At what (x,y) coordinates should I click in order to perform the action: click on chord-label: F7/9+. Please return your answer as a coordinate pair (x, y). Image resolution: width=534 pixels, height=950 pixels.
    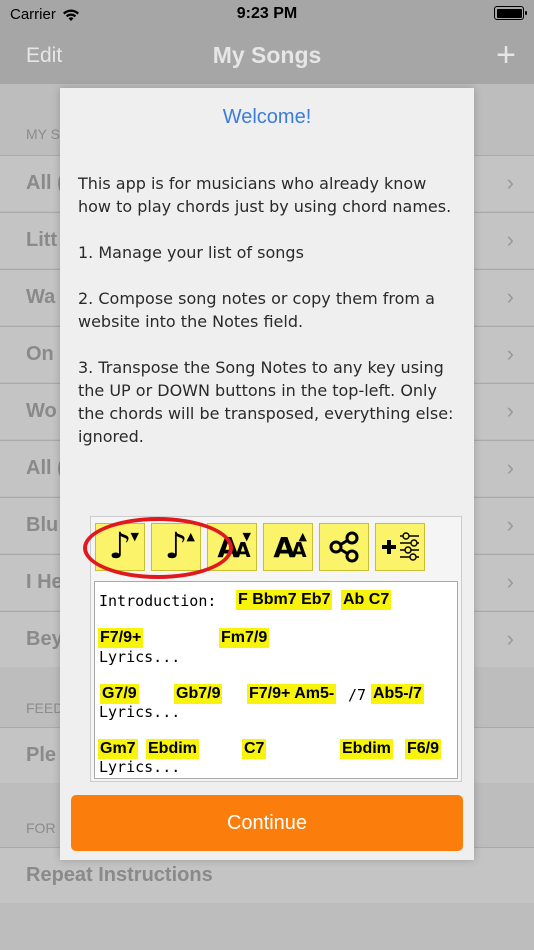
    Looking at the image, I should click on (121, 638).